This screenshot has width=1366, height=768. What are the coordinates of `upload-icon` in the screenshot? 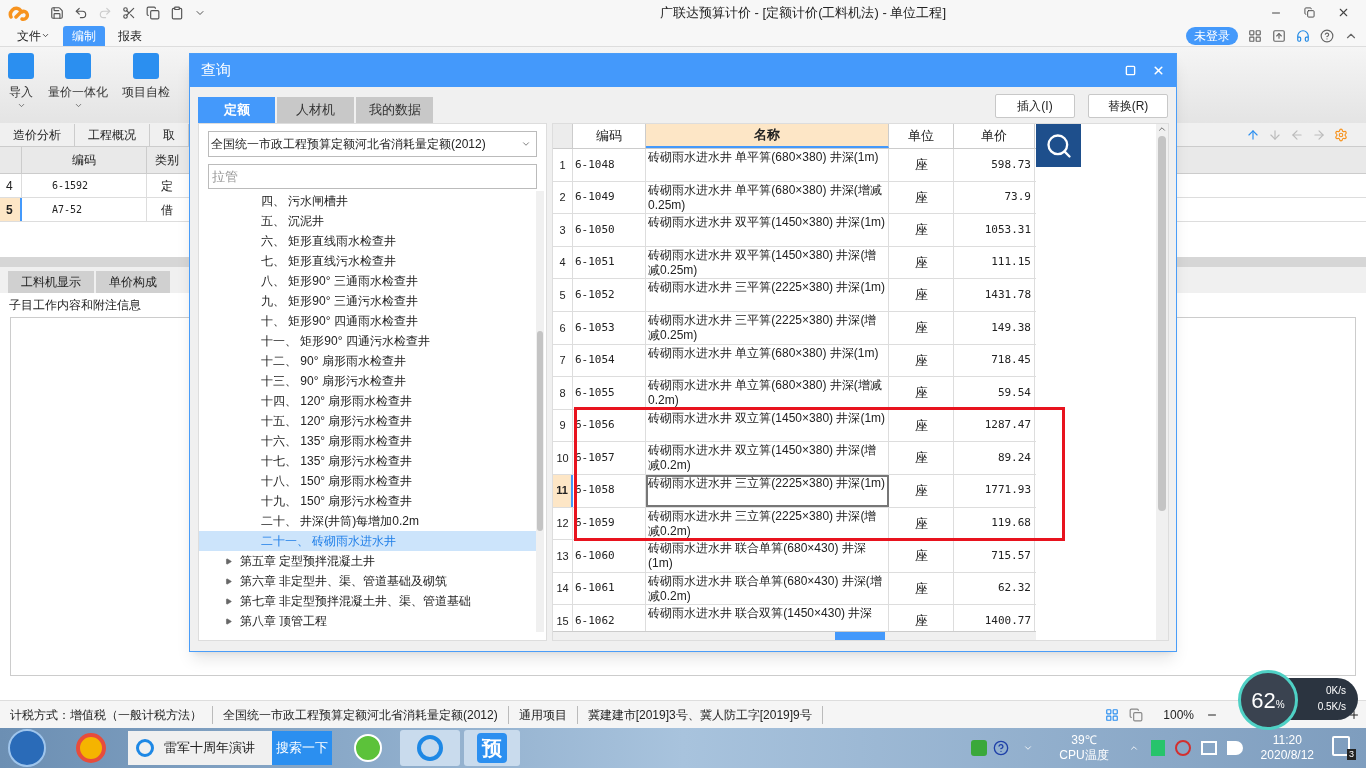 It's located at (1279, 35).